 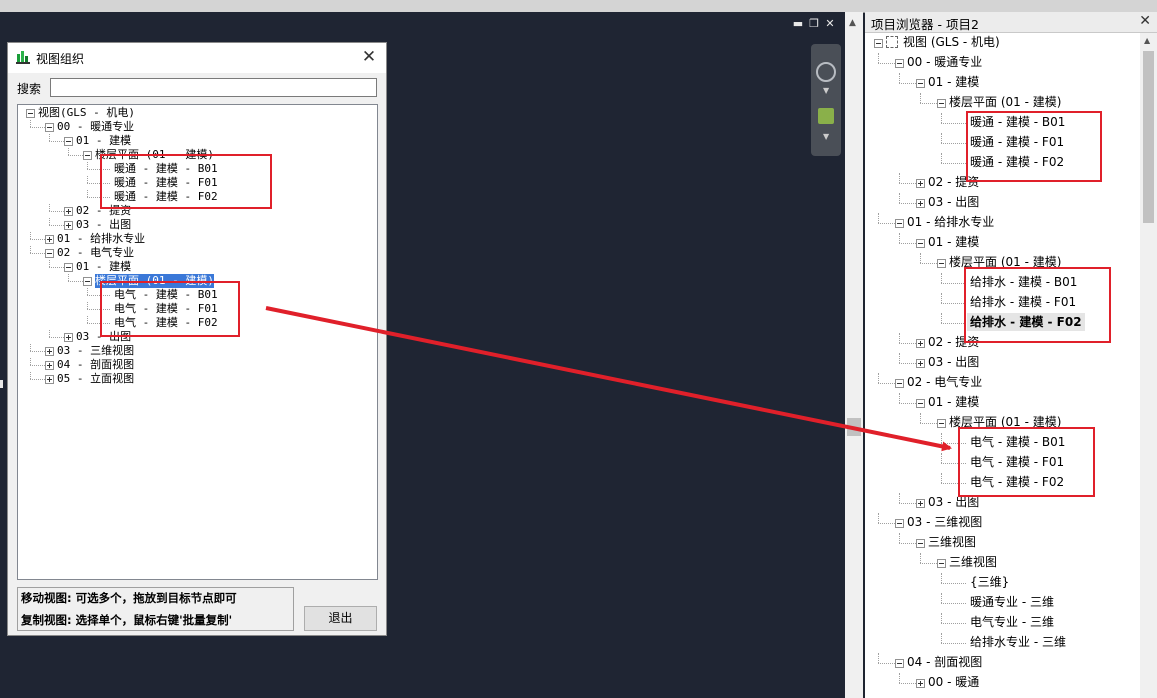 What do you see at coordinates (854, 355) in the screenshot?
I see `canvas-scrollbar: ▲` at bounding box center [854, 355].